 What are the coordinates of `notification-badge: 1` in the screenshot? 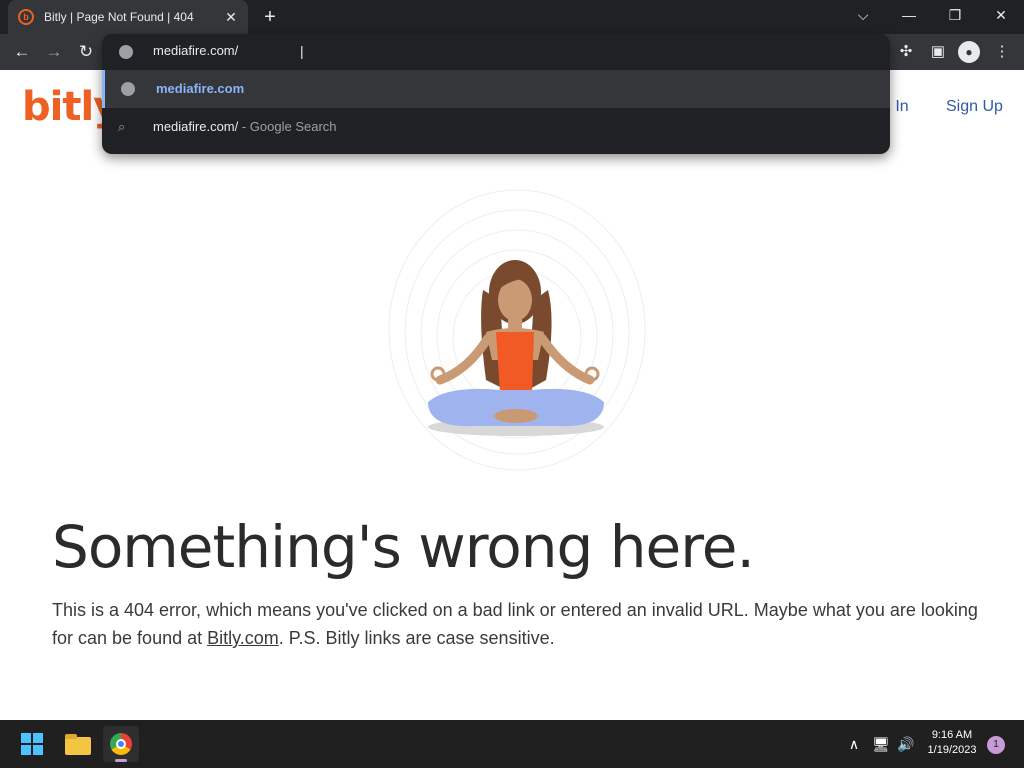 It's located at (996, 745).